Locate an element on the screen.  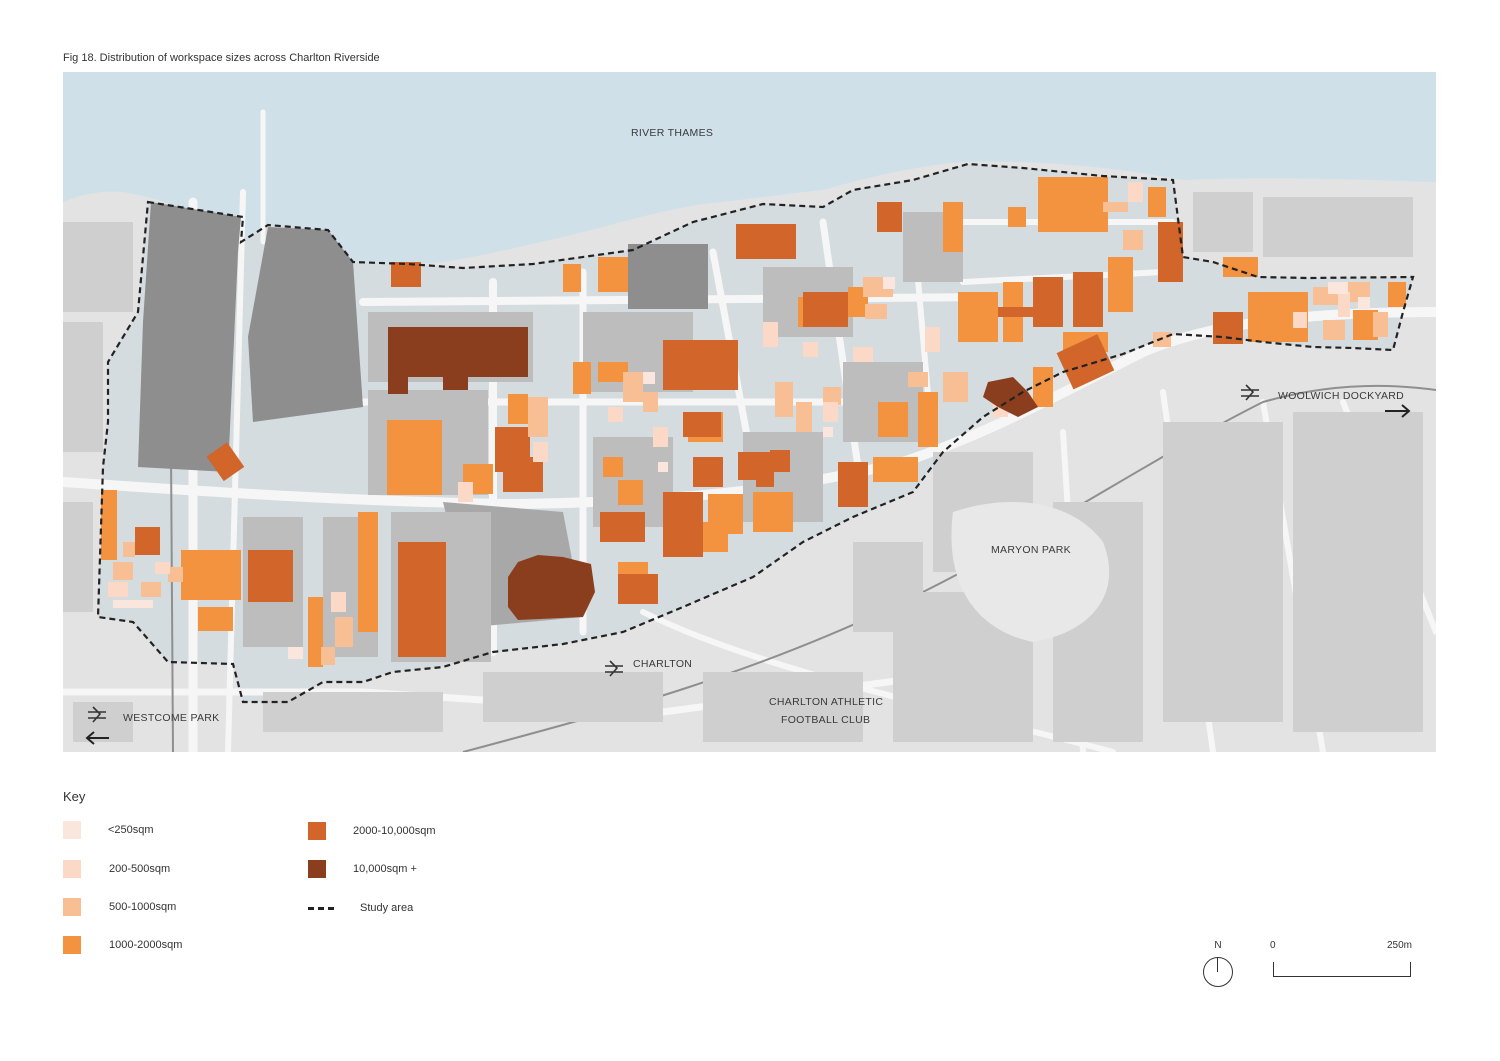
key-item-10000-plus: 10,000sqm + is located at coordinates (362, 869).